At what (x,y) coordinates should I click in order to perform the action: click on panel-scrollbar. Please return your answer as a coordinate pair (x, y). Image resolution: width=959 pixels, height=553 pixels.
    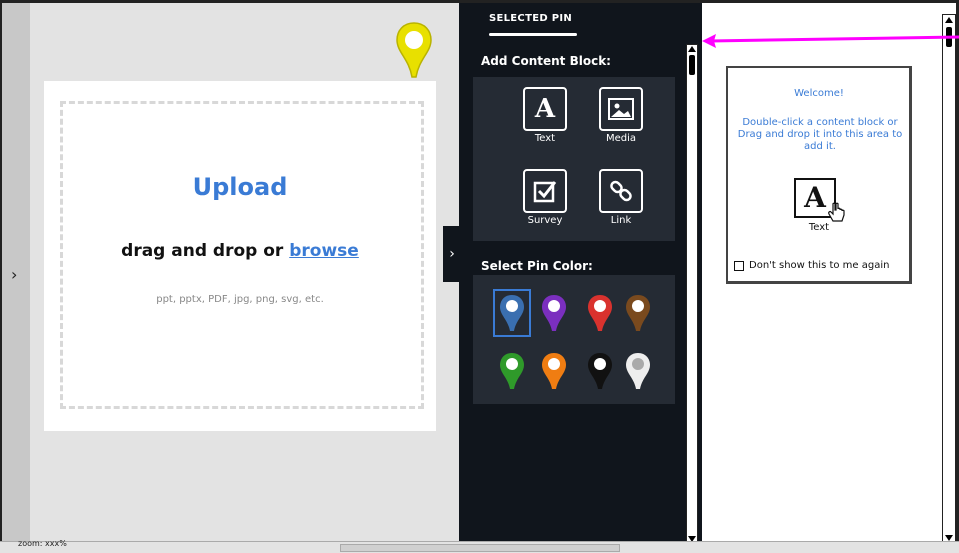
    Looking at the image, I should click on (692, 294).